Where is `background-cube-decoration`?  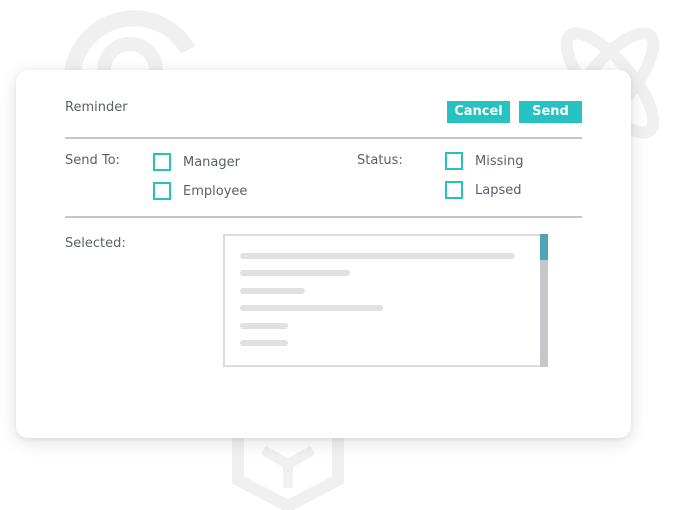
background-cube-decoration is located at coordinates (288, 474).